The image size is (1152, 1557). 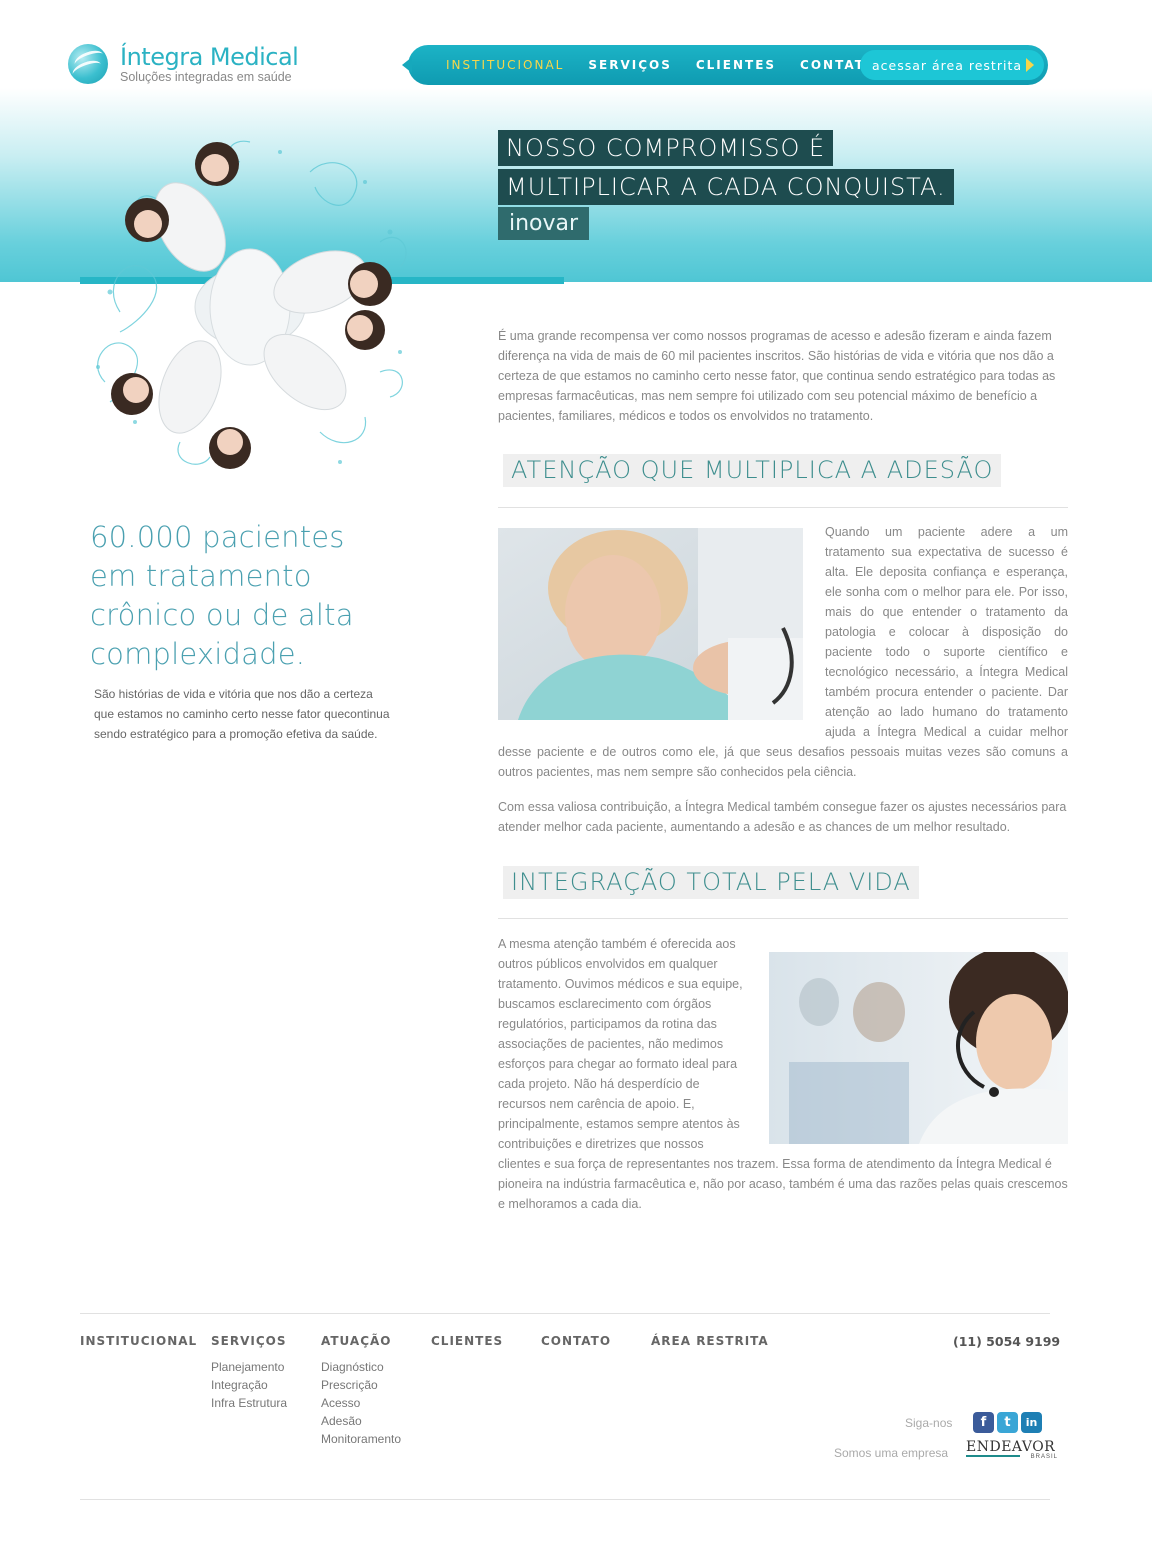 I want to click on footer-link-diagnostico: Diagnóstico, so click(x=361, y=1367).